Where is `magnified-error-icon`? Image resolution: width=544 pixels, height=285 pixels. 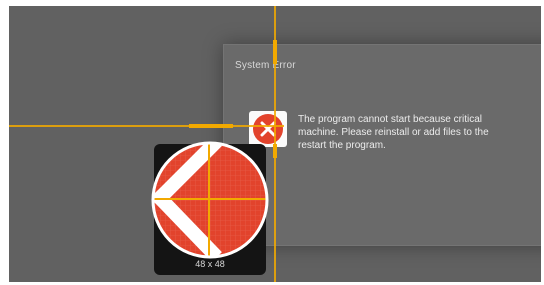
magnified-error-icon is located at coordinates (210, 200).